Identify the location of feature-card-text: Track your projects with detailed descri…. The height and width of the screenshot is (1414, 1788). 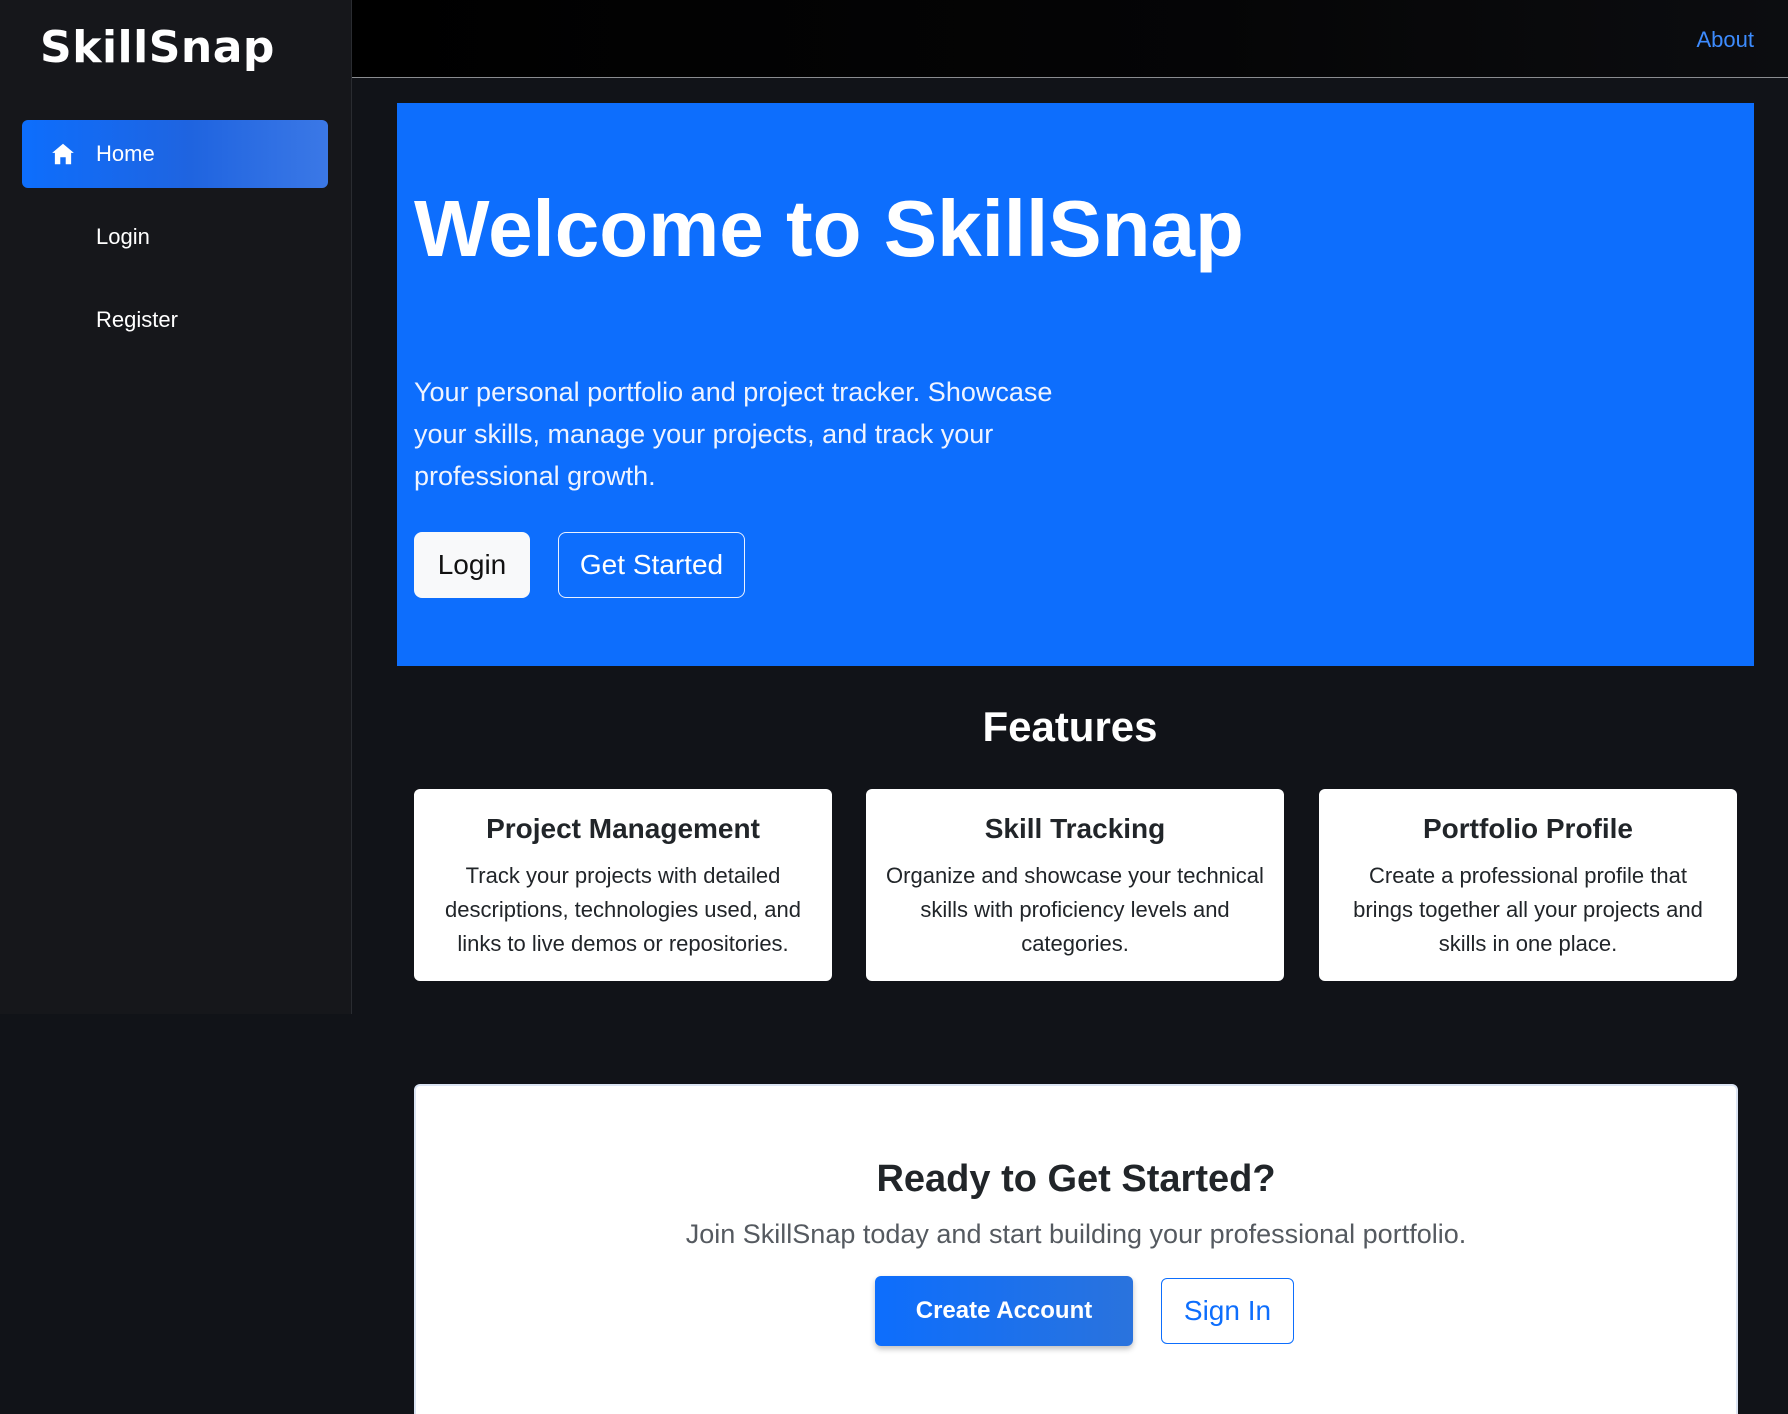
(623, 909).